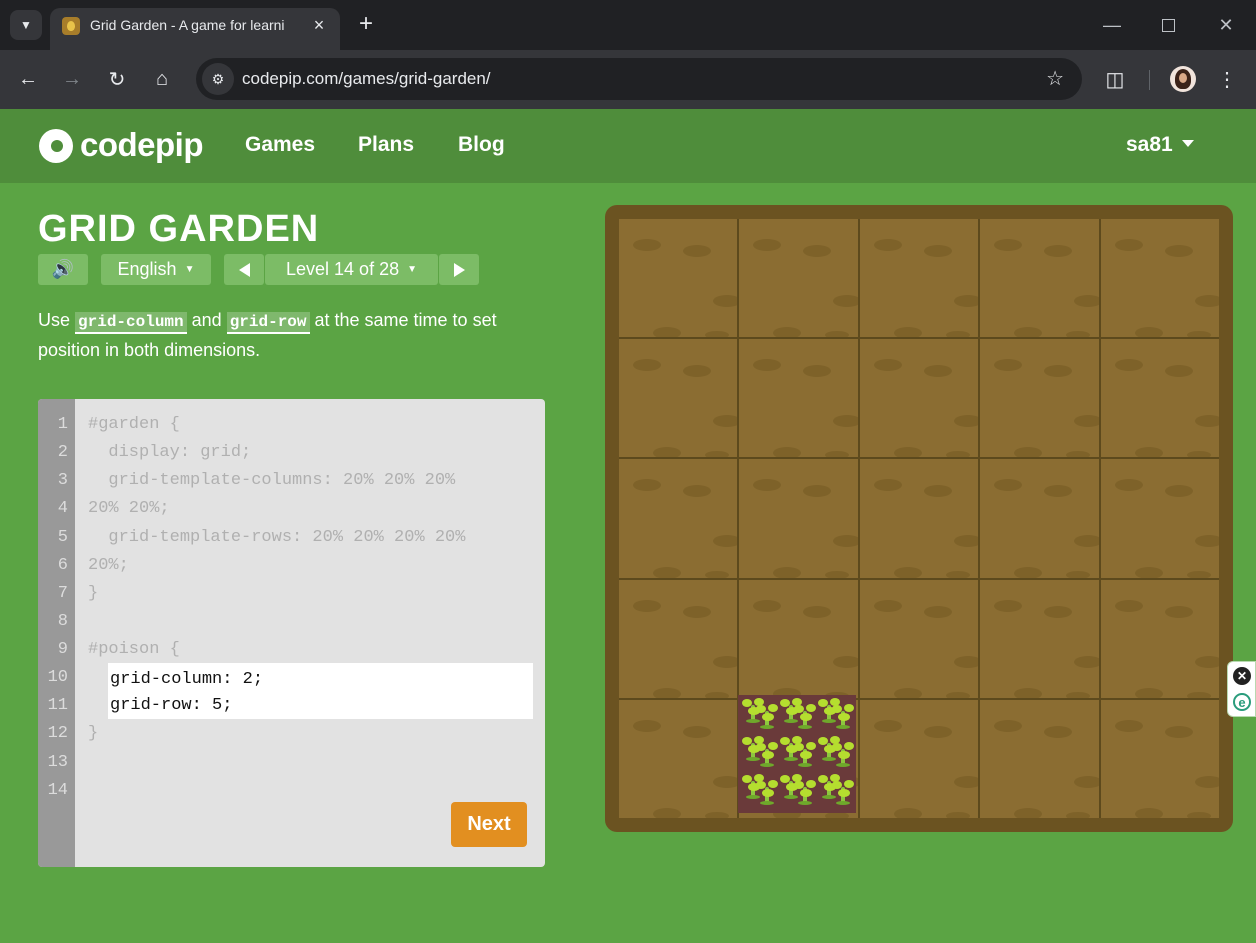  I want to click on maximize-icon, so click(1168, 25).